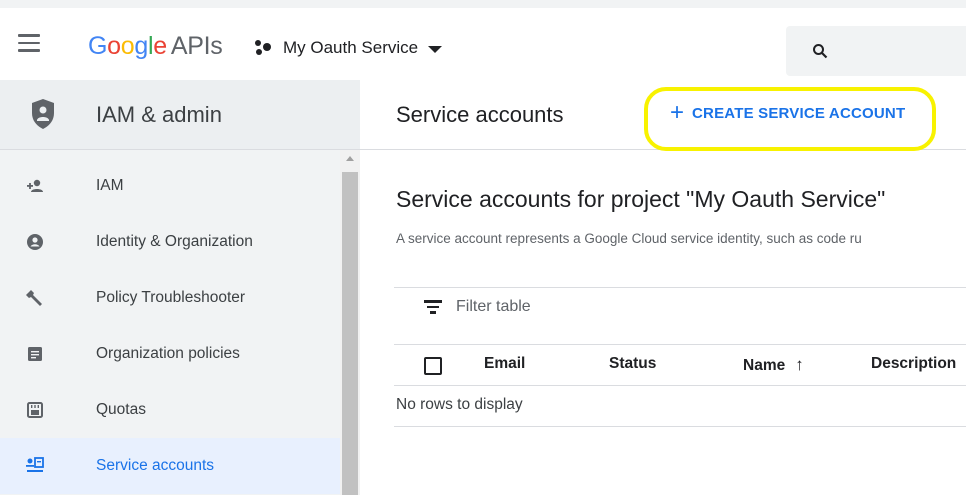 The height and width of the screenshot is (495, 966). What do you see at coordinates (34, 298) in the screenshot?
I see `wrench-icon` at bounding box center [34, 298].